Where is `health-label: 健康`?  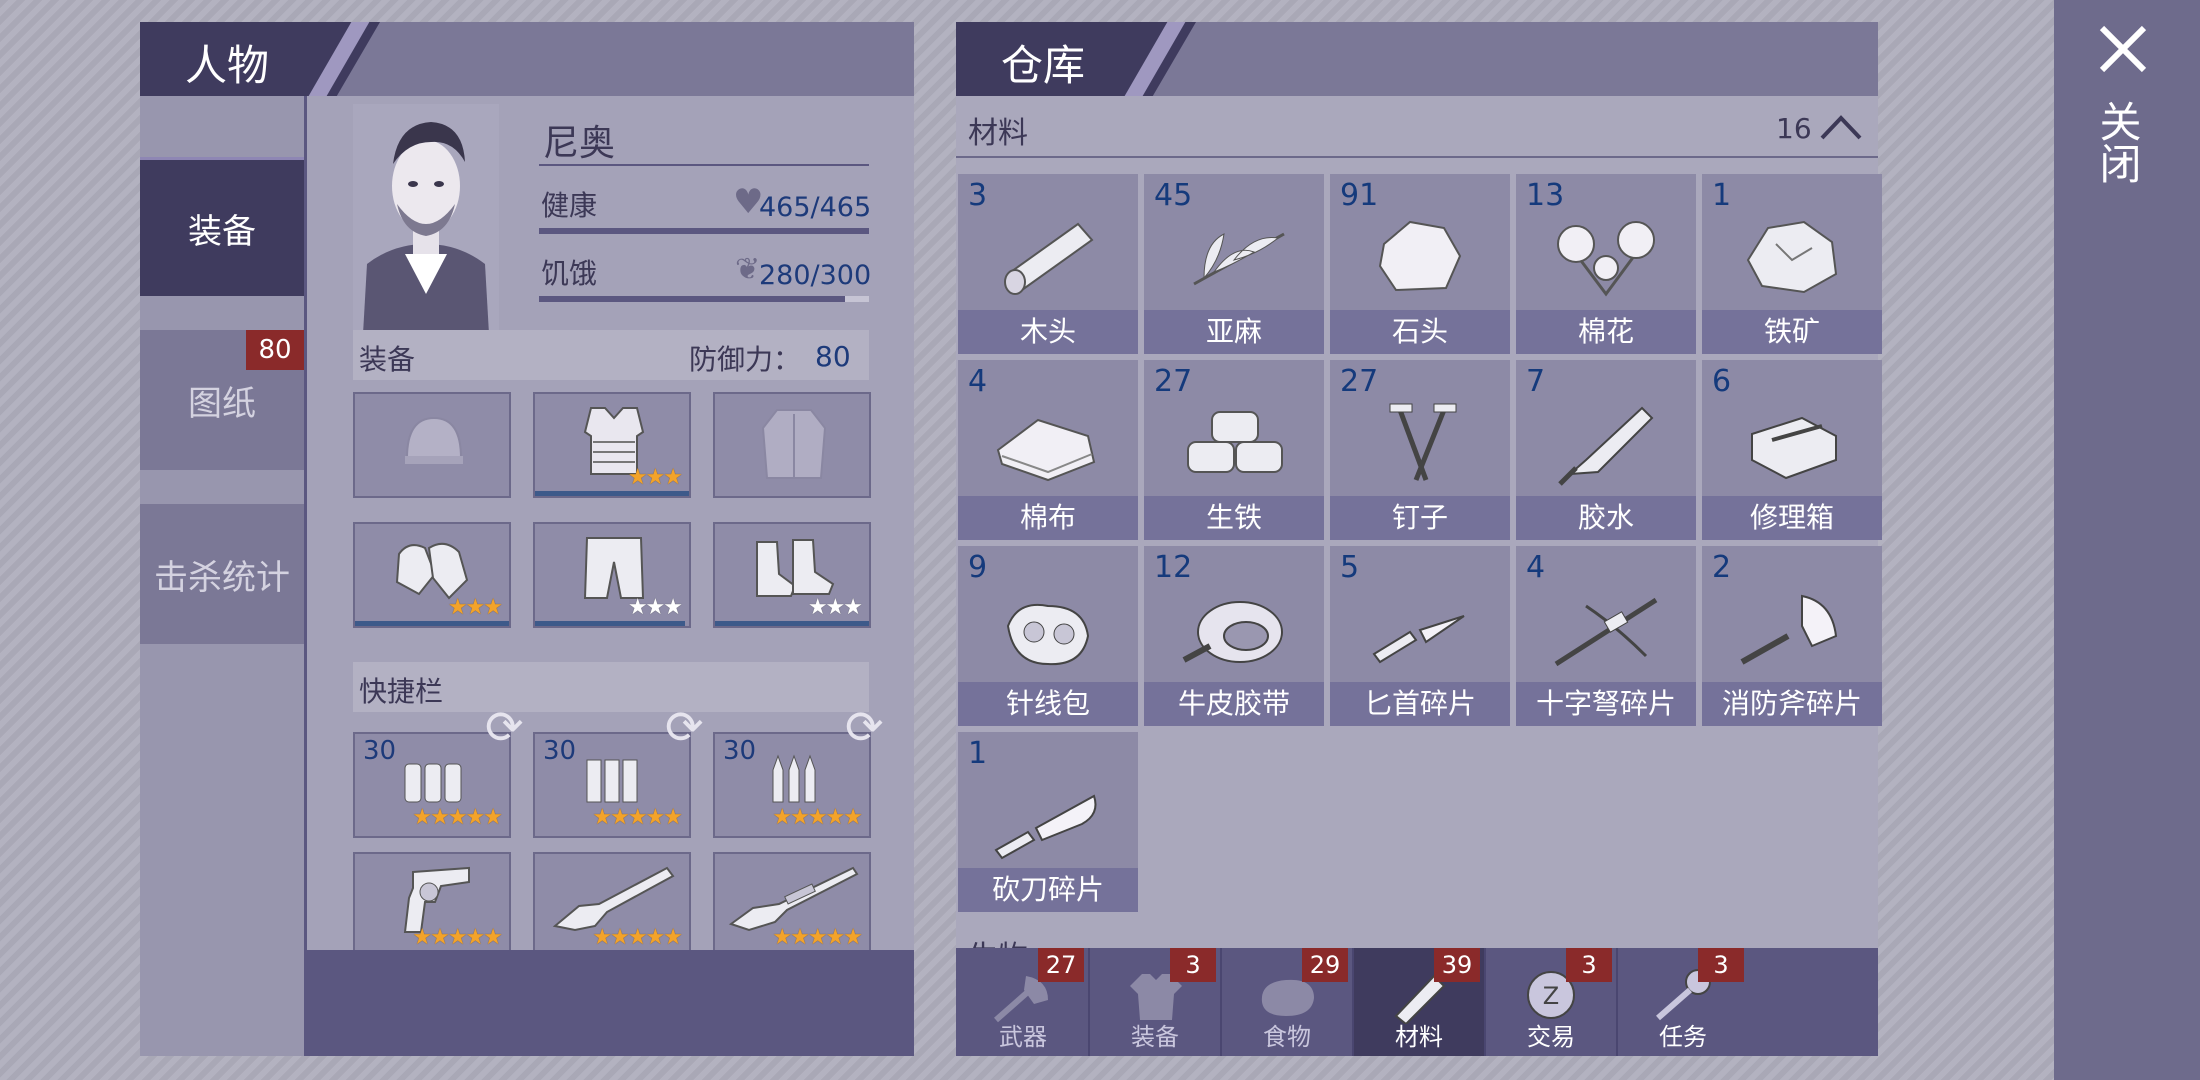 health-label: 健康 is located at coordinates (569, 205).